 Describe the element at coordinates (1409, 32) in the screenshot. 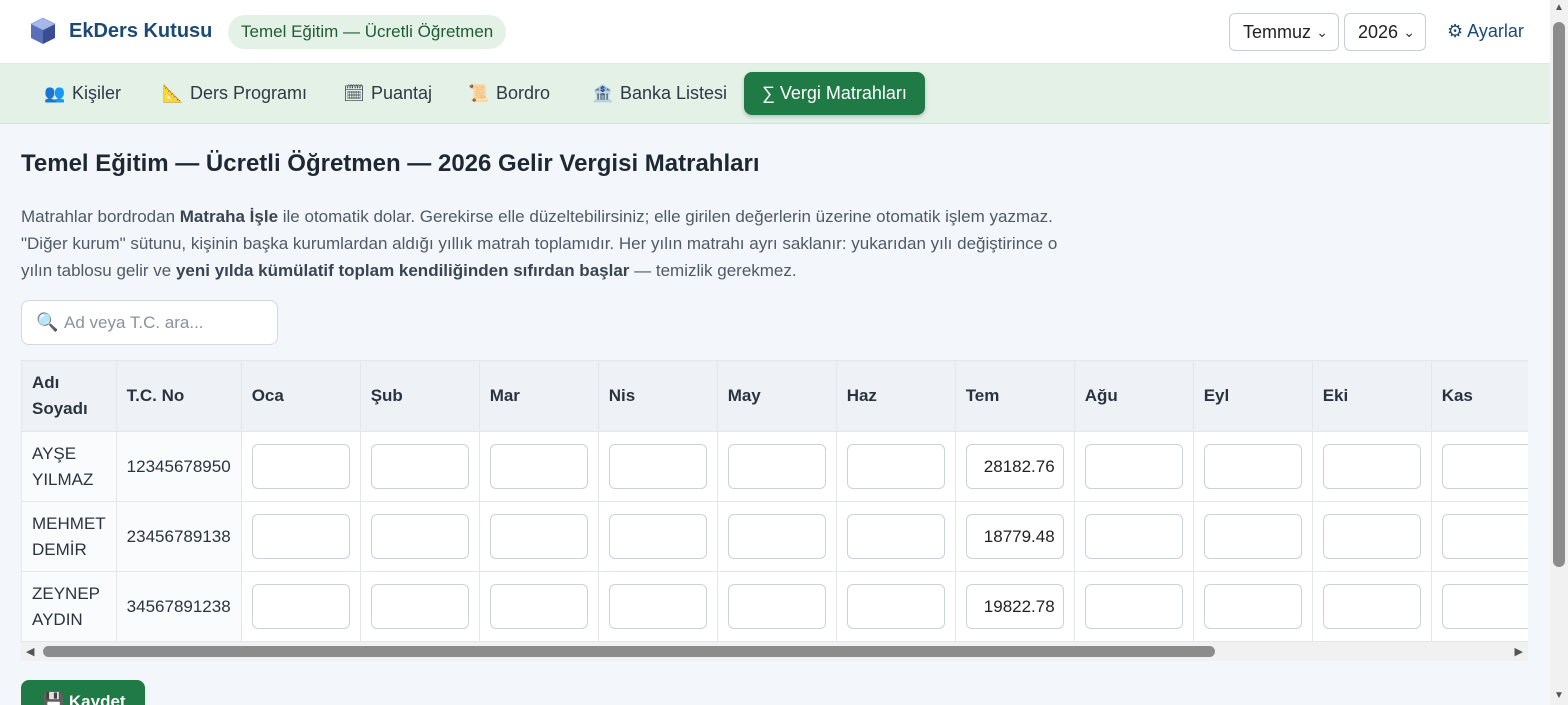

I see `chevron-down-icon: ⌄` at that location.